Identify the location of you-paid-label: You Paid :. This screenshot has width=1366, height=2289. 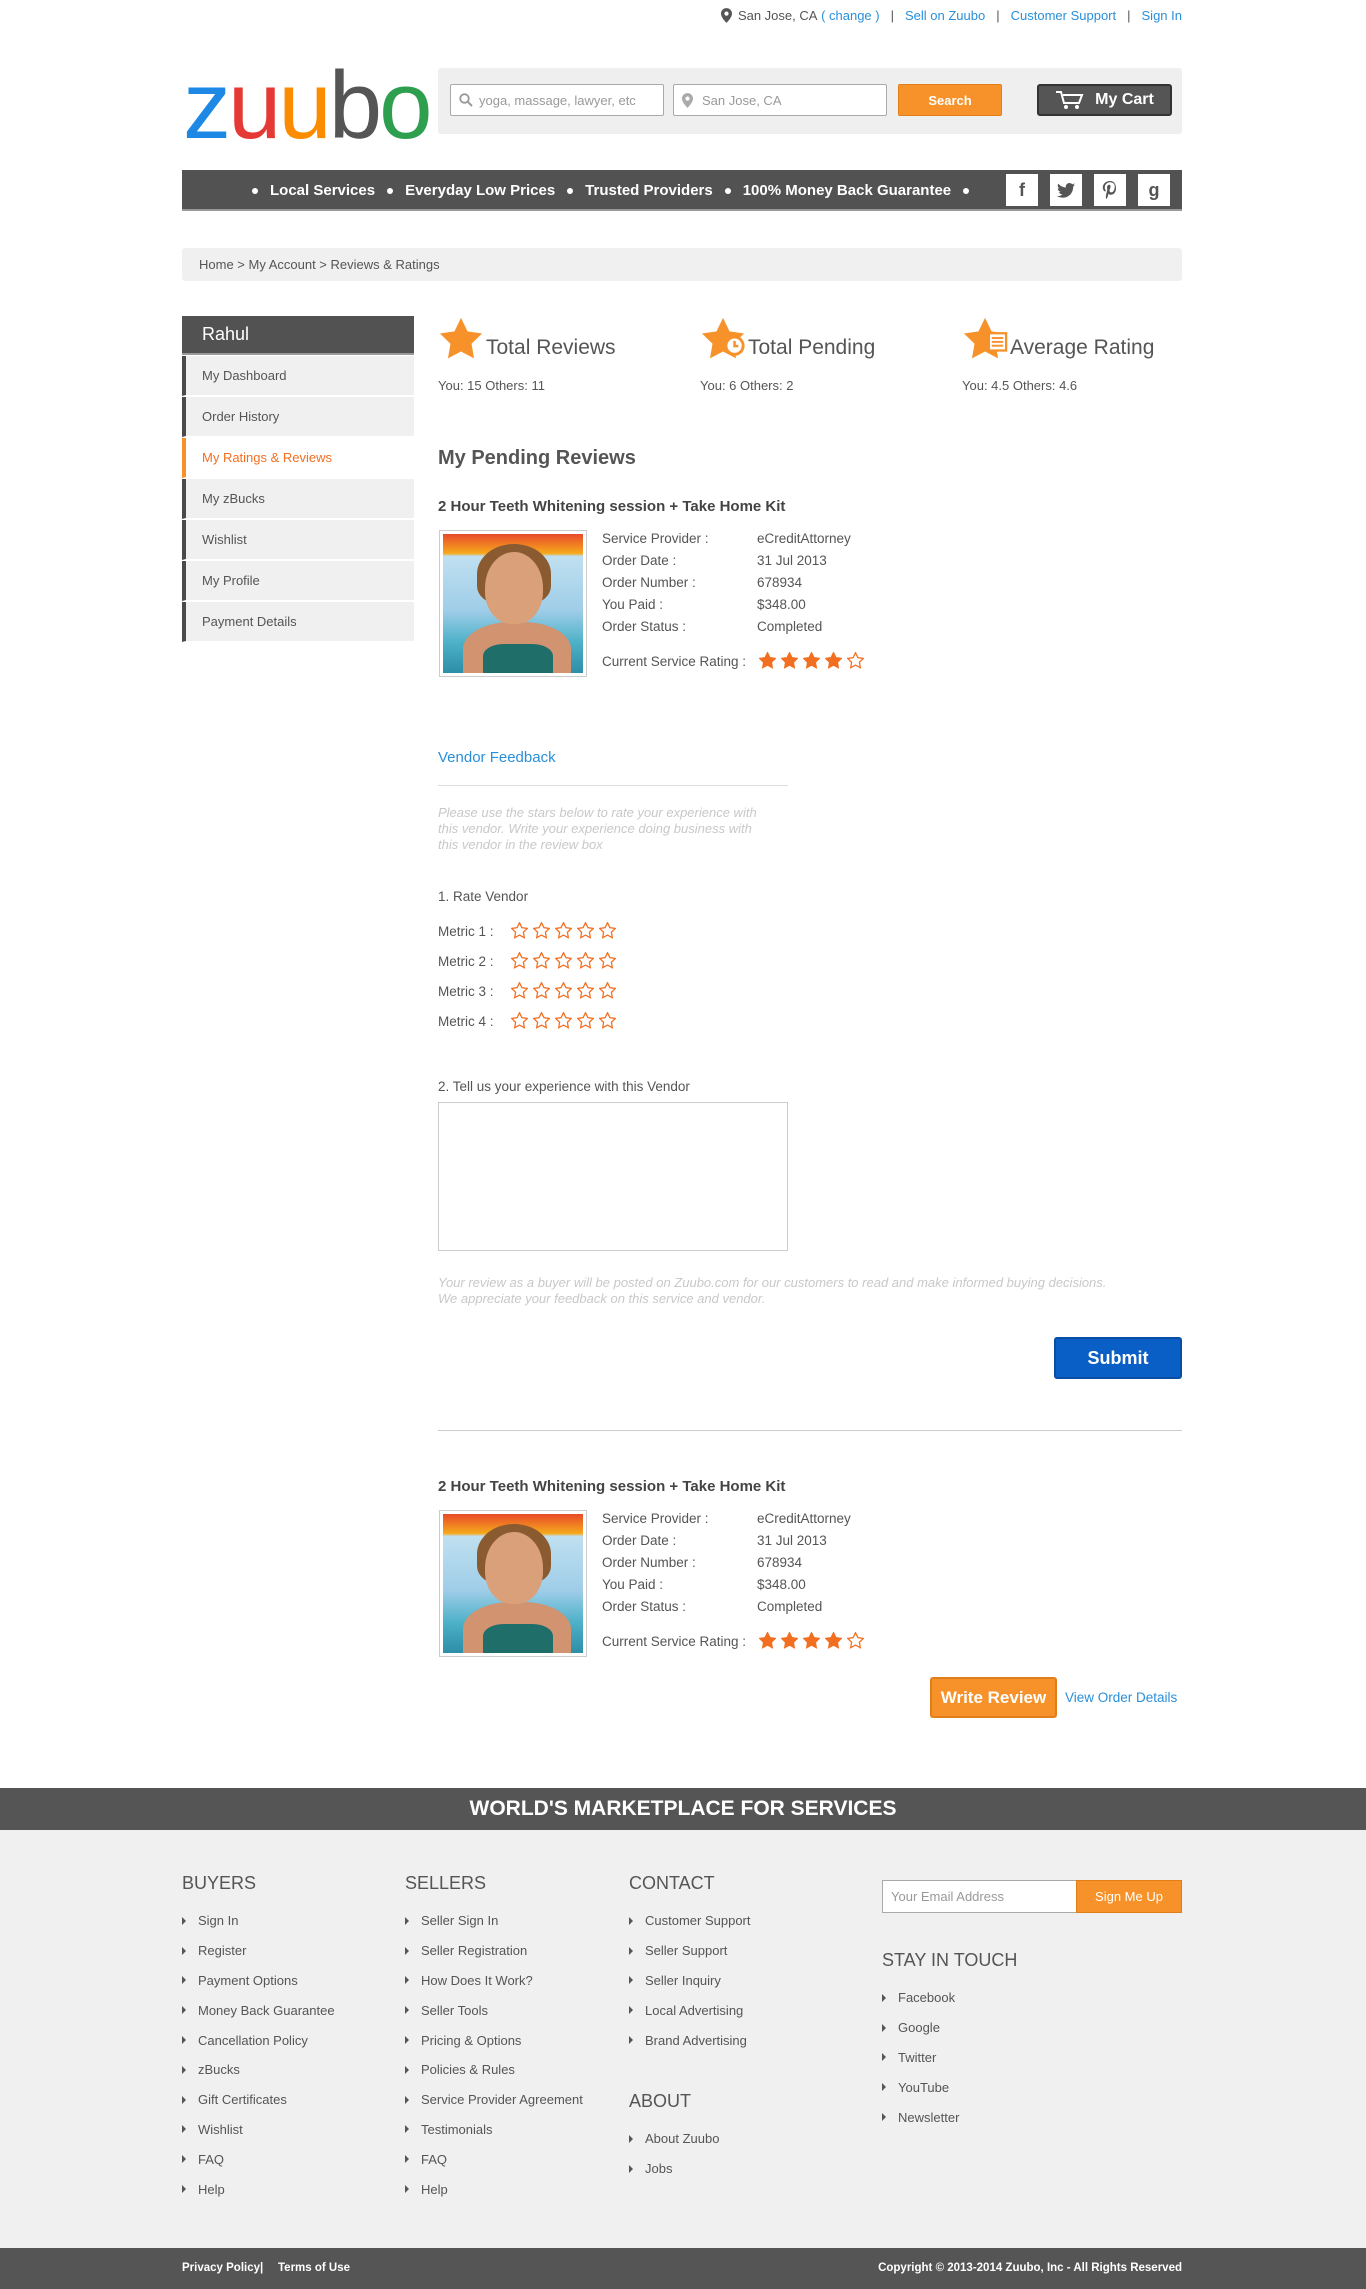
(633, 604).